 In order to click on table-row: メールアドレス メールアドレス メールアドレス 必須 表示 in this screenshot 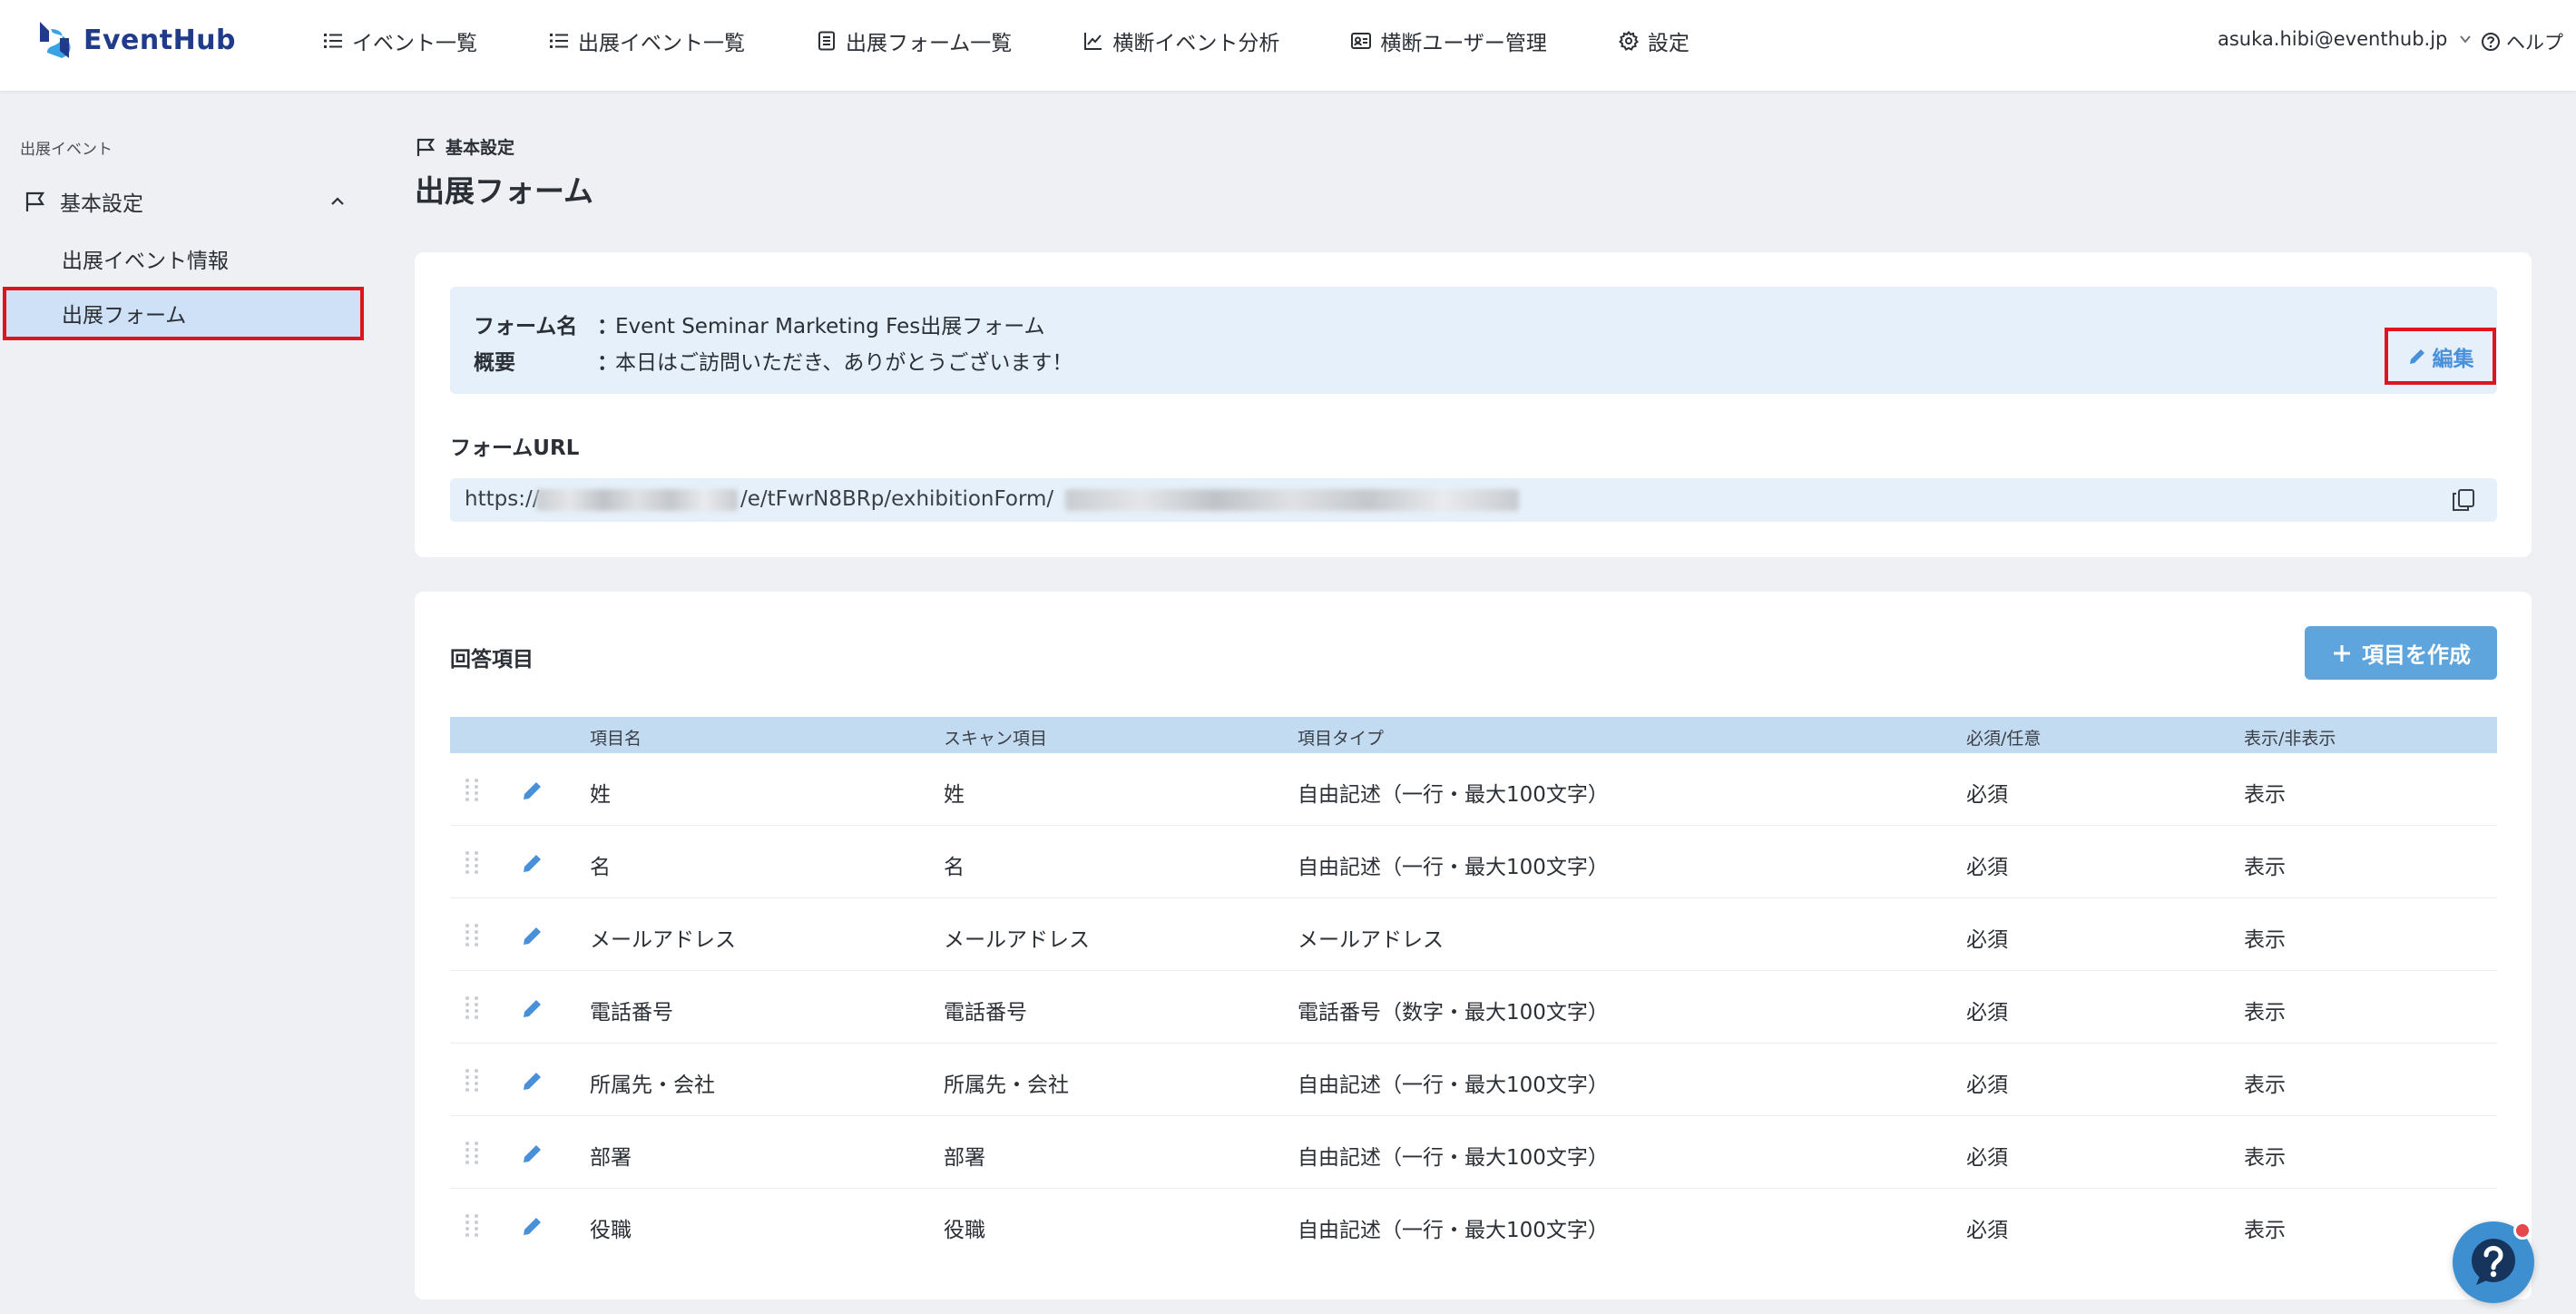, I will do `click(1473, 934)`.